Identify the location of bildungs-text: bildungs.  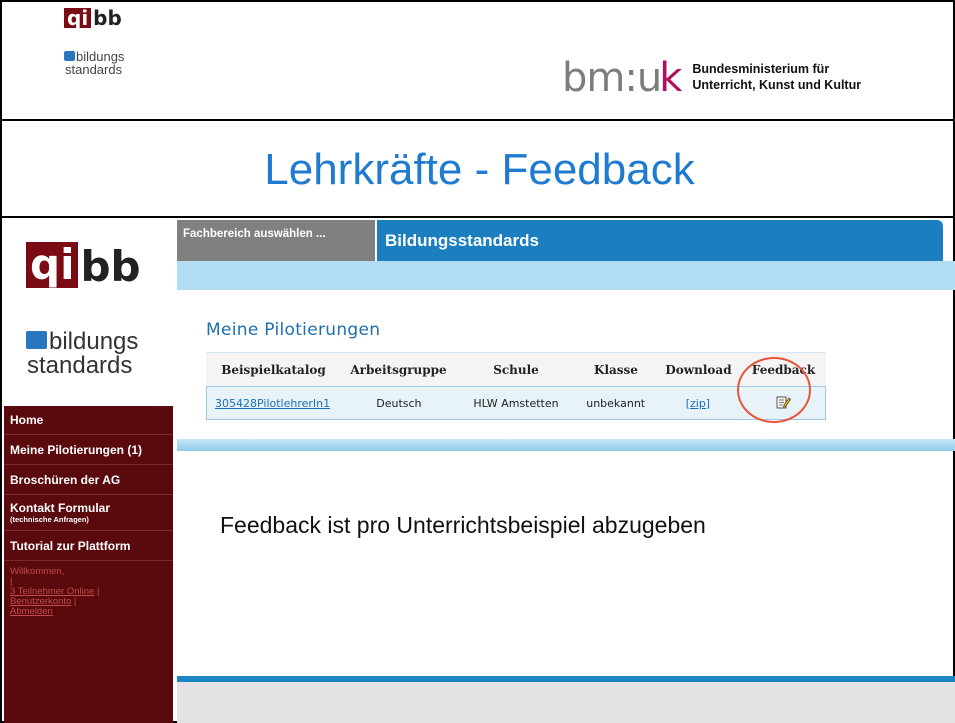
(94, 341).